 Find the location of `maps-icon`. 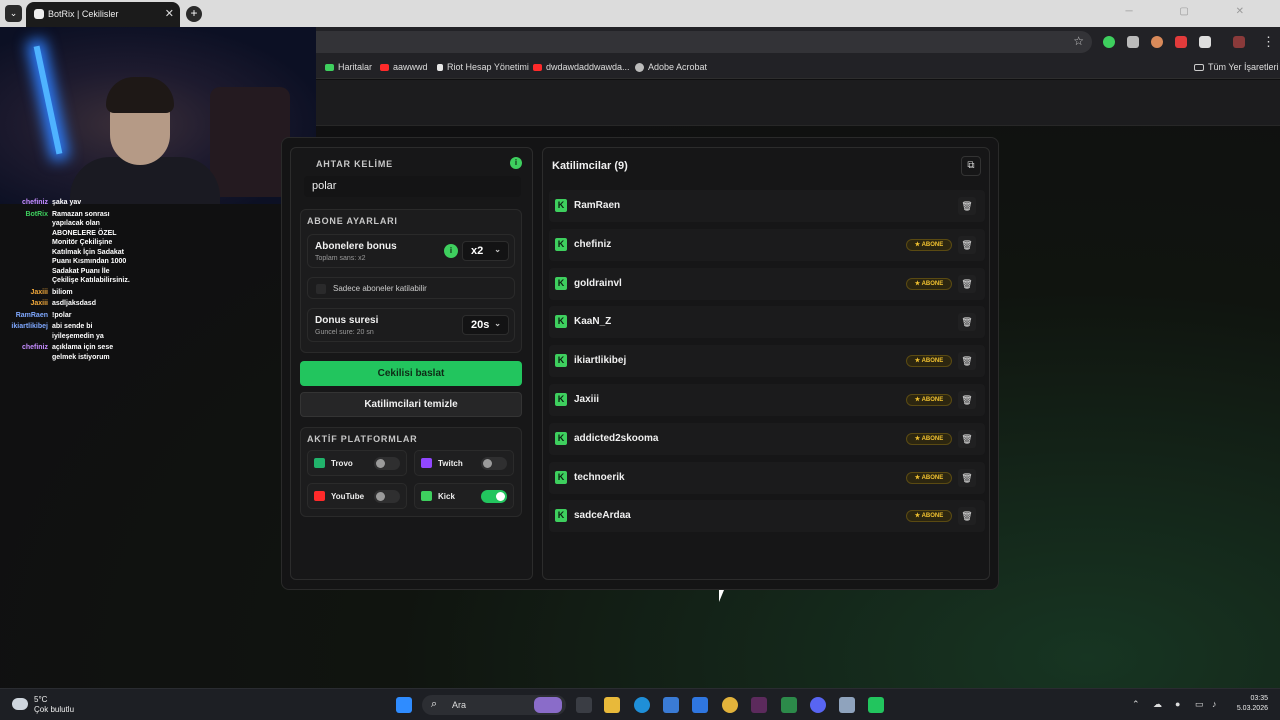

maps-icon is located at coordinates (329, 67).